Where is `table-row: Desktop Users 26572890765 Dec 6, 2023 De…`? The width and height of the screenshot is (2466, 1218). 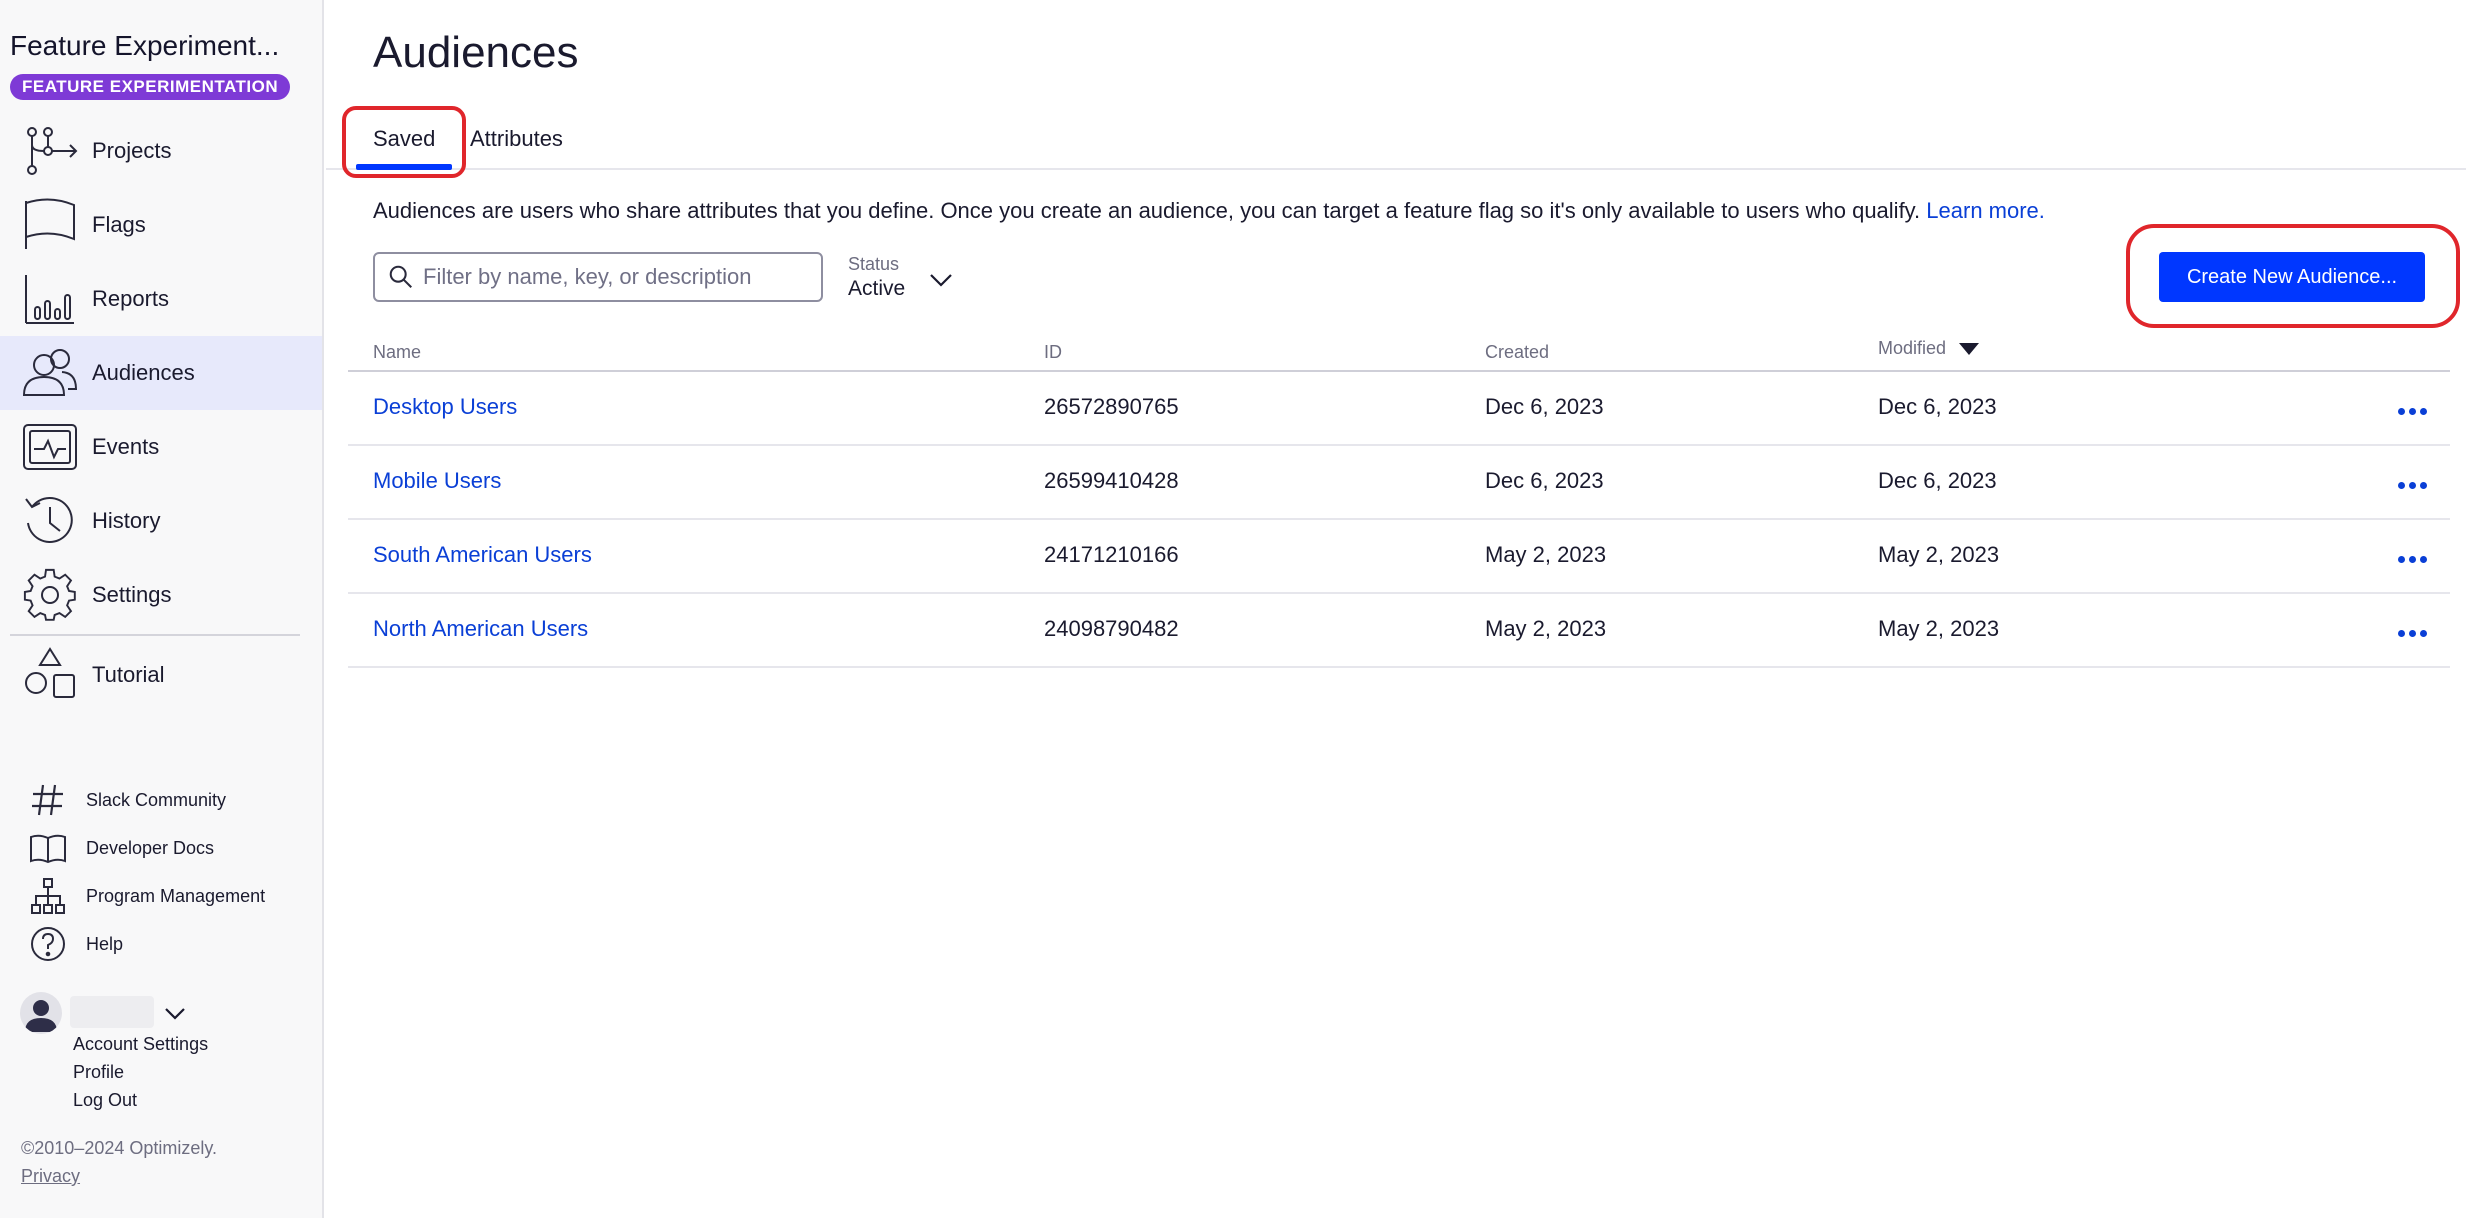 table-row: Desktop Users 26572890765 Dec 6, 2023 De… is located at coordinates (1399, 409).